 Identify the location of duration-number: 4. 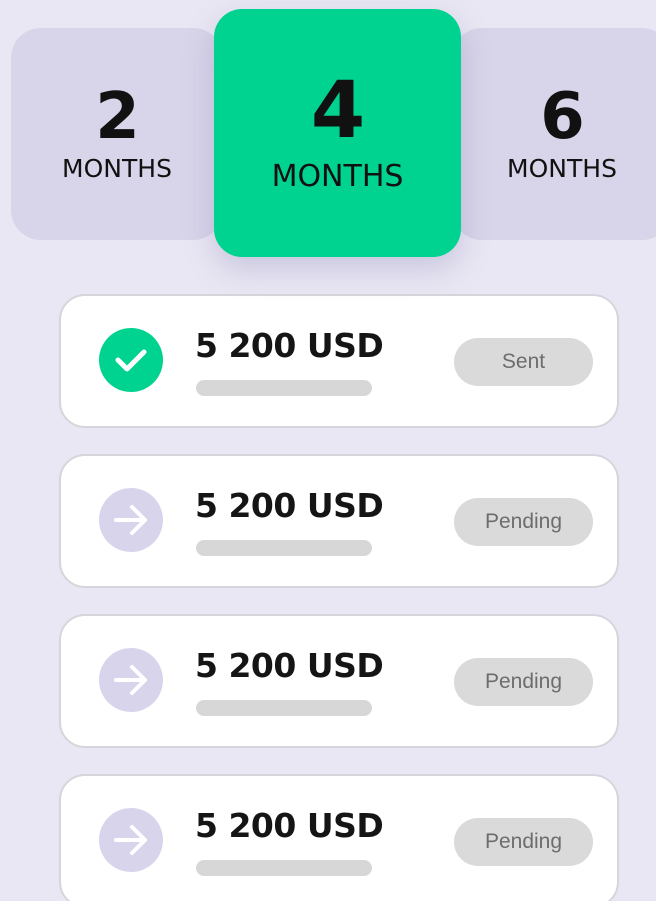
(337, 111).